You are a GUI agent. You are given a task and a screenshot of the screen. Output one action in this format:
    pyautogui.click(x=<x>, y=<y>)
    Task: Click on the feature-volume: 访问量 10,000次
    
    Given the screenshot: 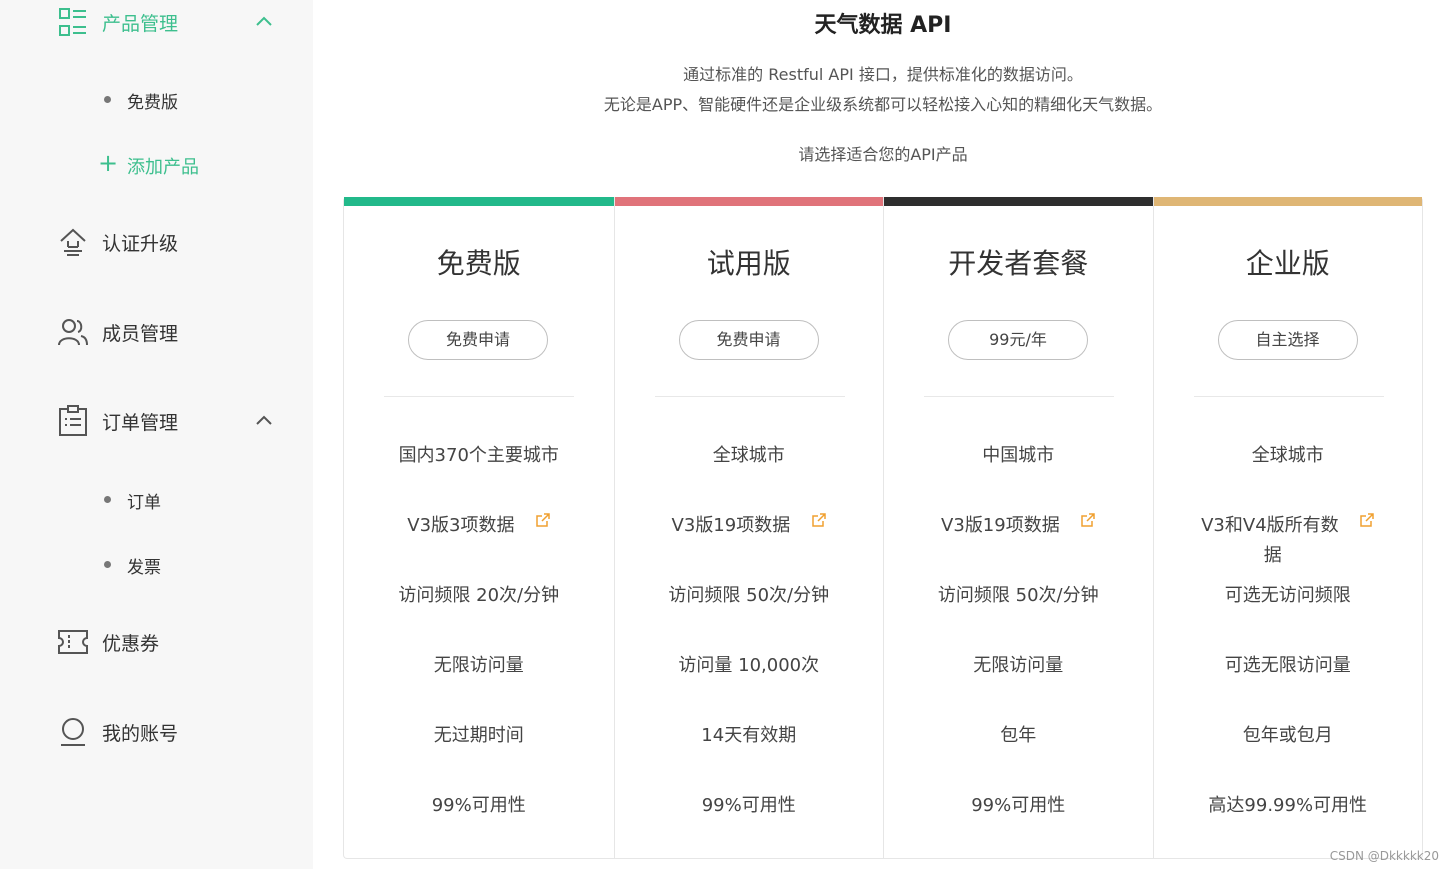 What is the action you would take?
    pyautogui.click(x=749, y=665)
    